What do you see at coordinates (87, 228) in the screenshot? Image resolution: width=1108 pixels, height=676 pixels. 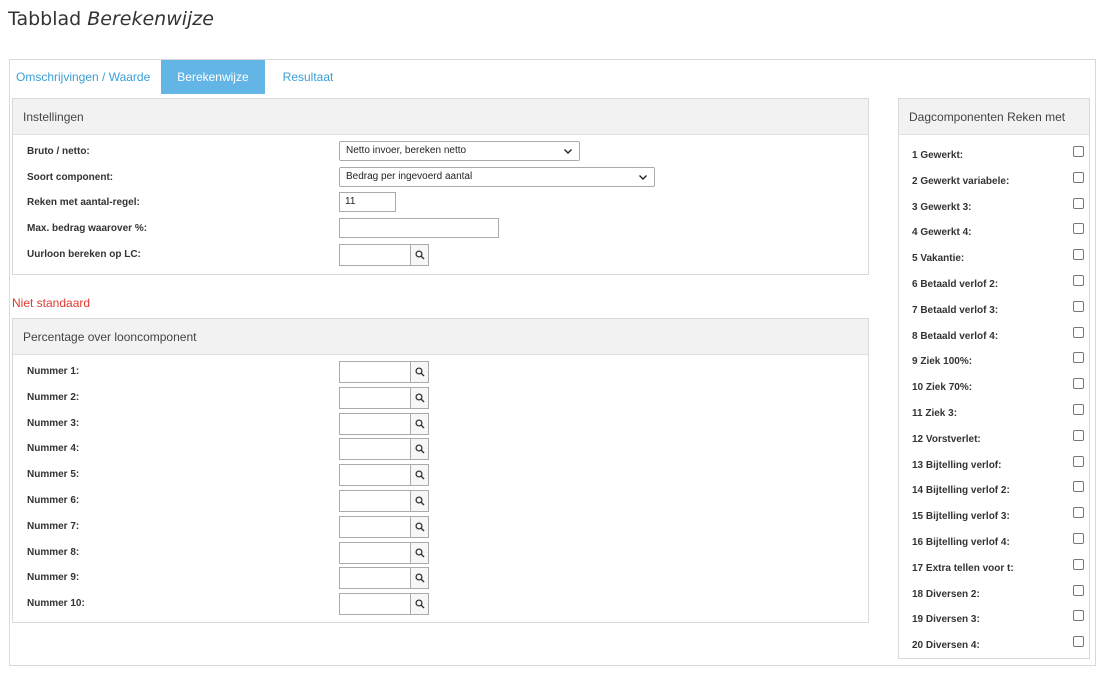 I see `max-bedrag-label: Max. bedrag waarover %:` at bounding box center [87, 228].